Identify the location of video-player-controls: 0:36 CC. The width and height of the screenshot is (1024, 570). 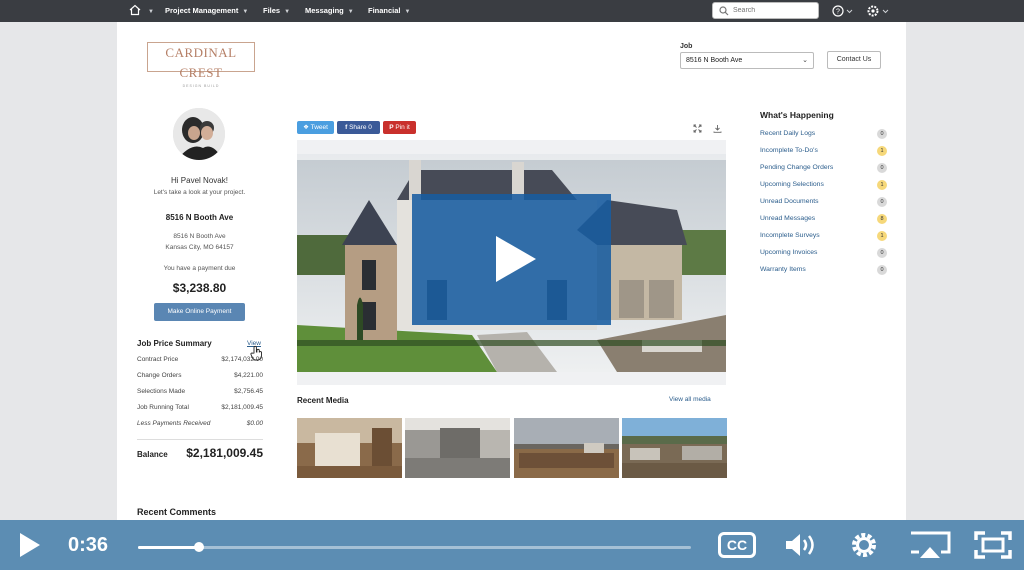
(512, 545).